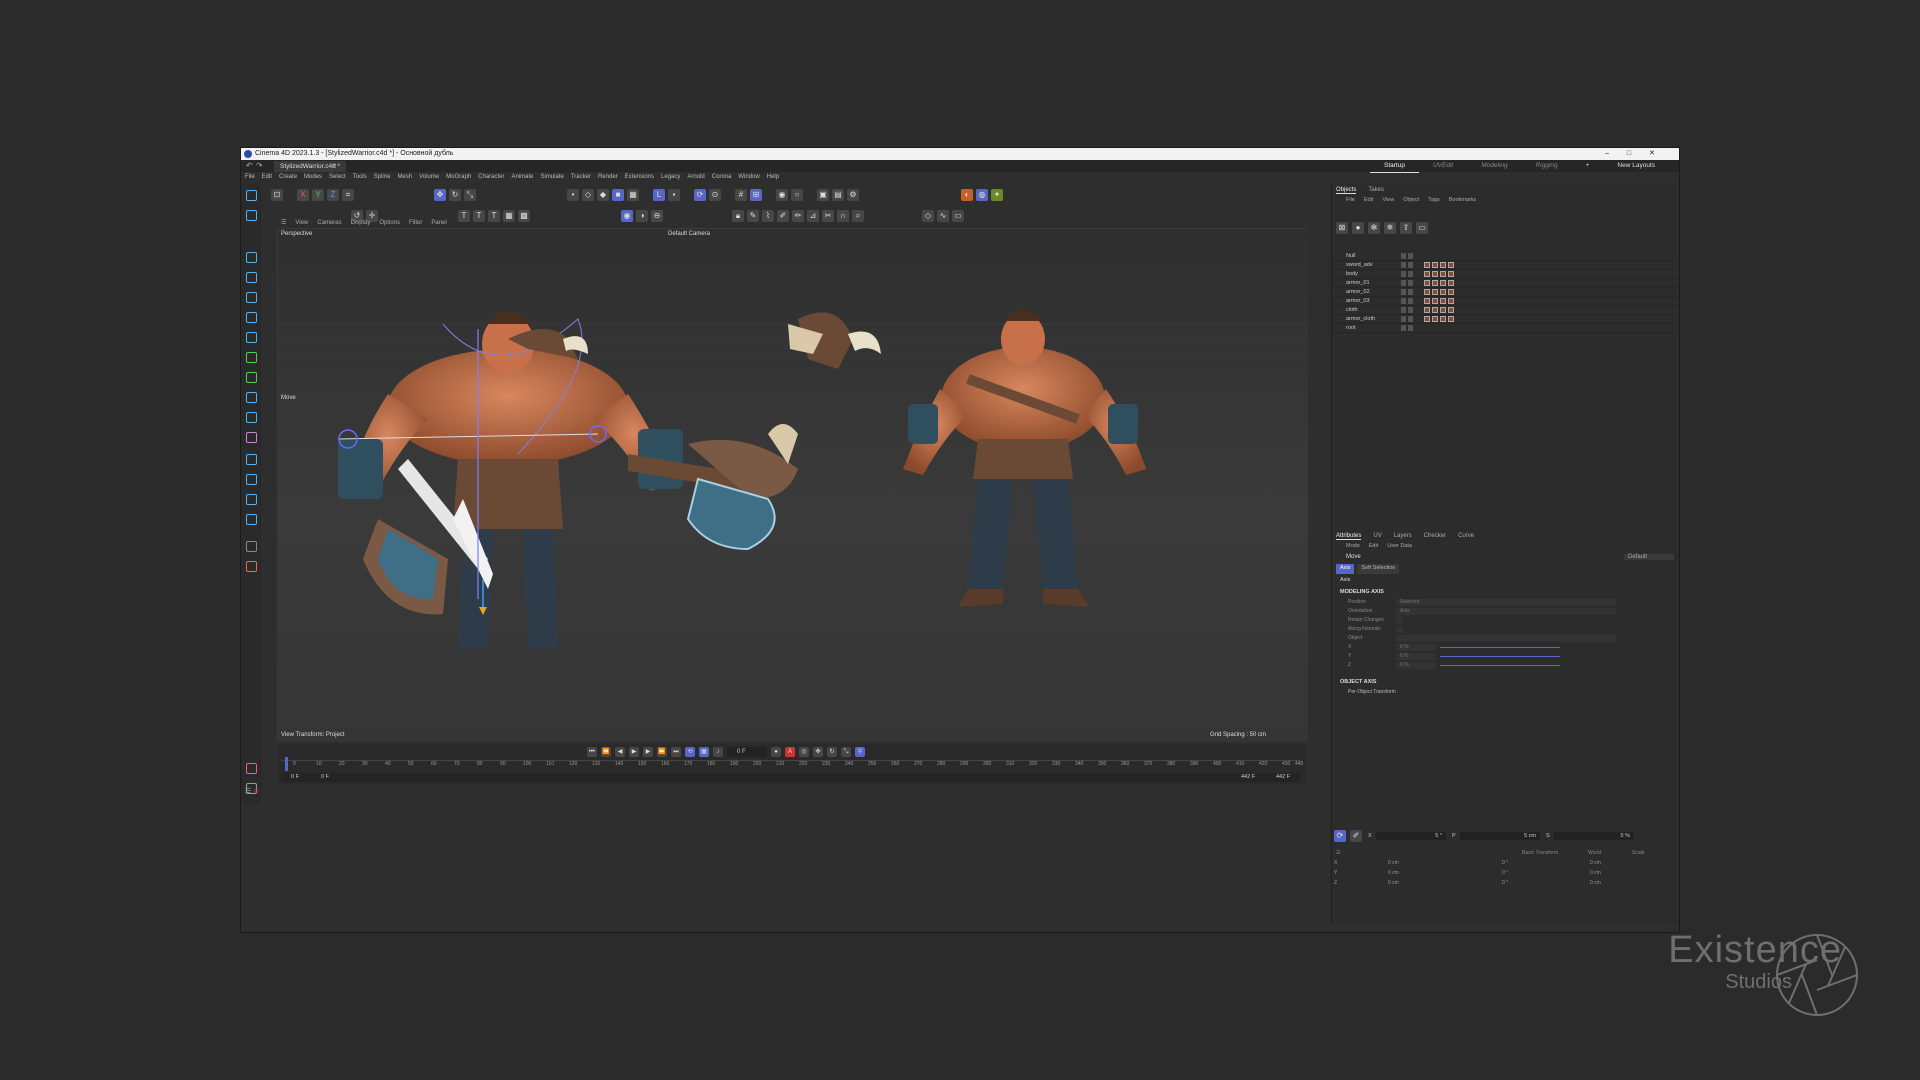  Describe the element at coordinates (588, 195) in the screenshot. I see `edges-mode-icon: ◇` at that location.